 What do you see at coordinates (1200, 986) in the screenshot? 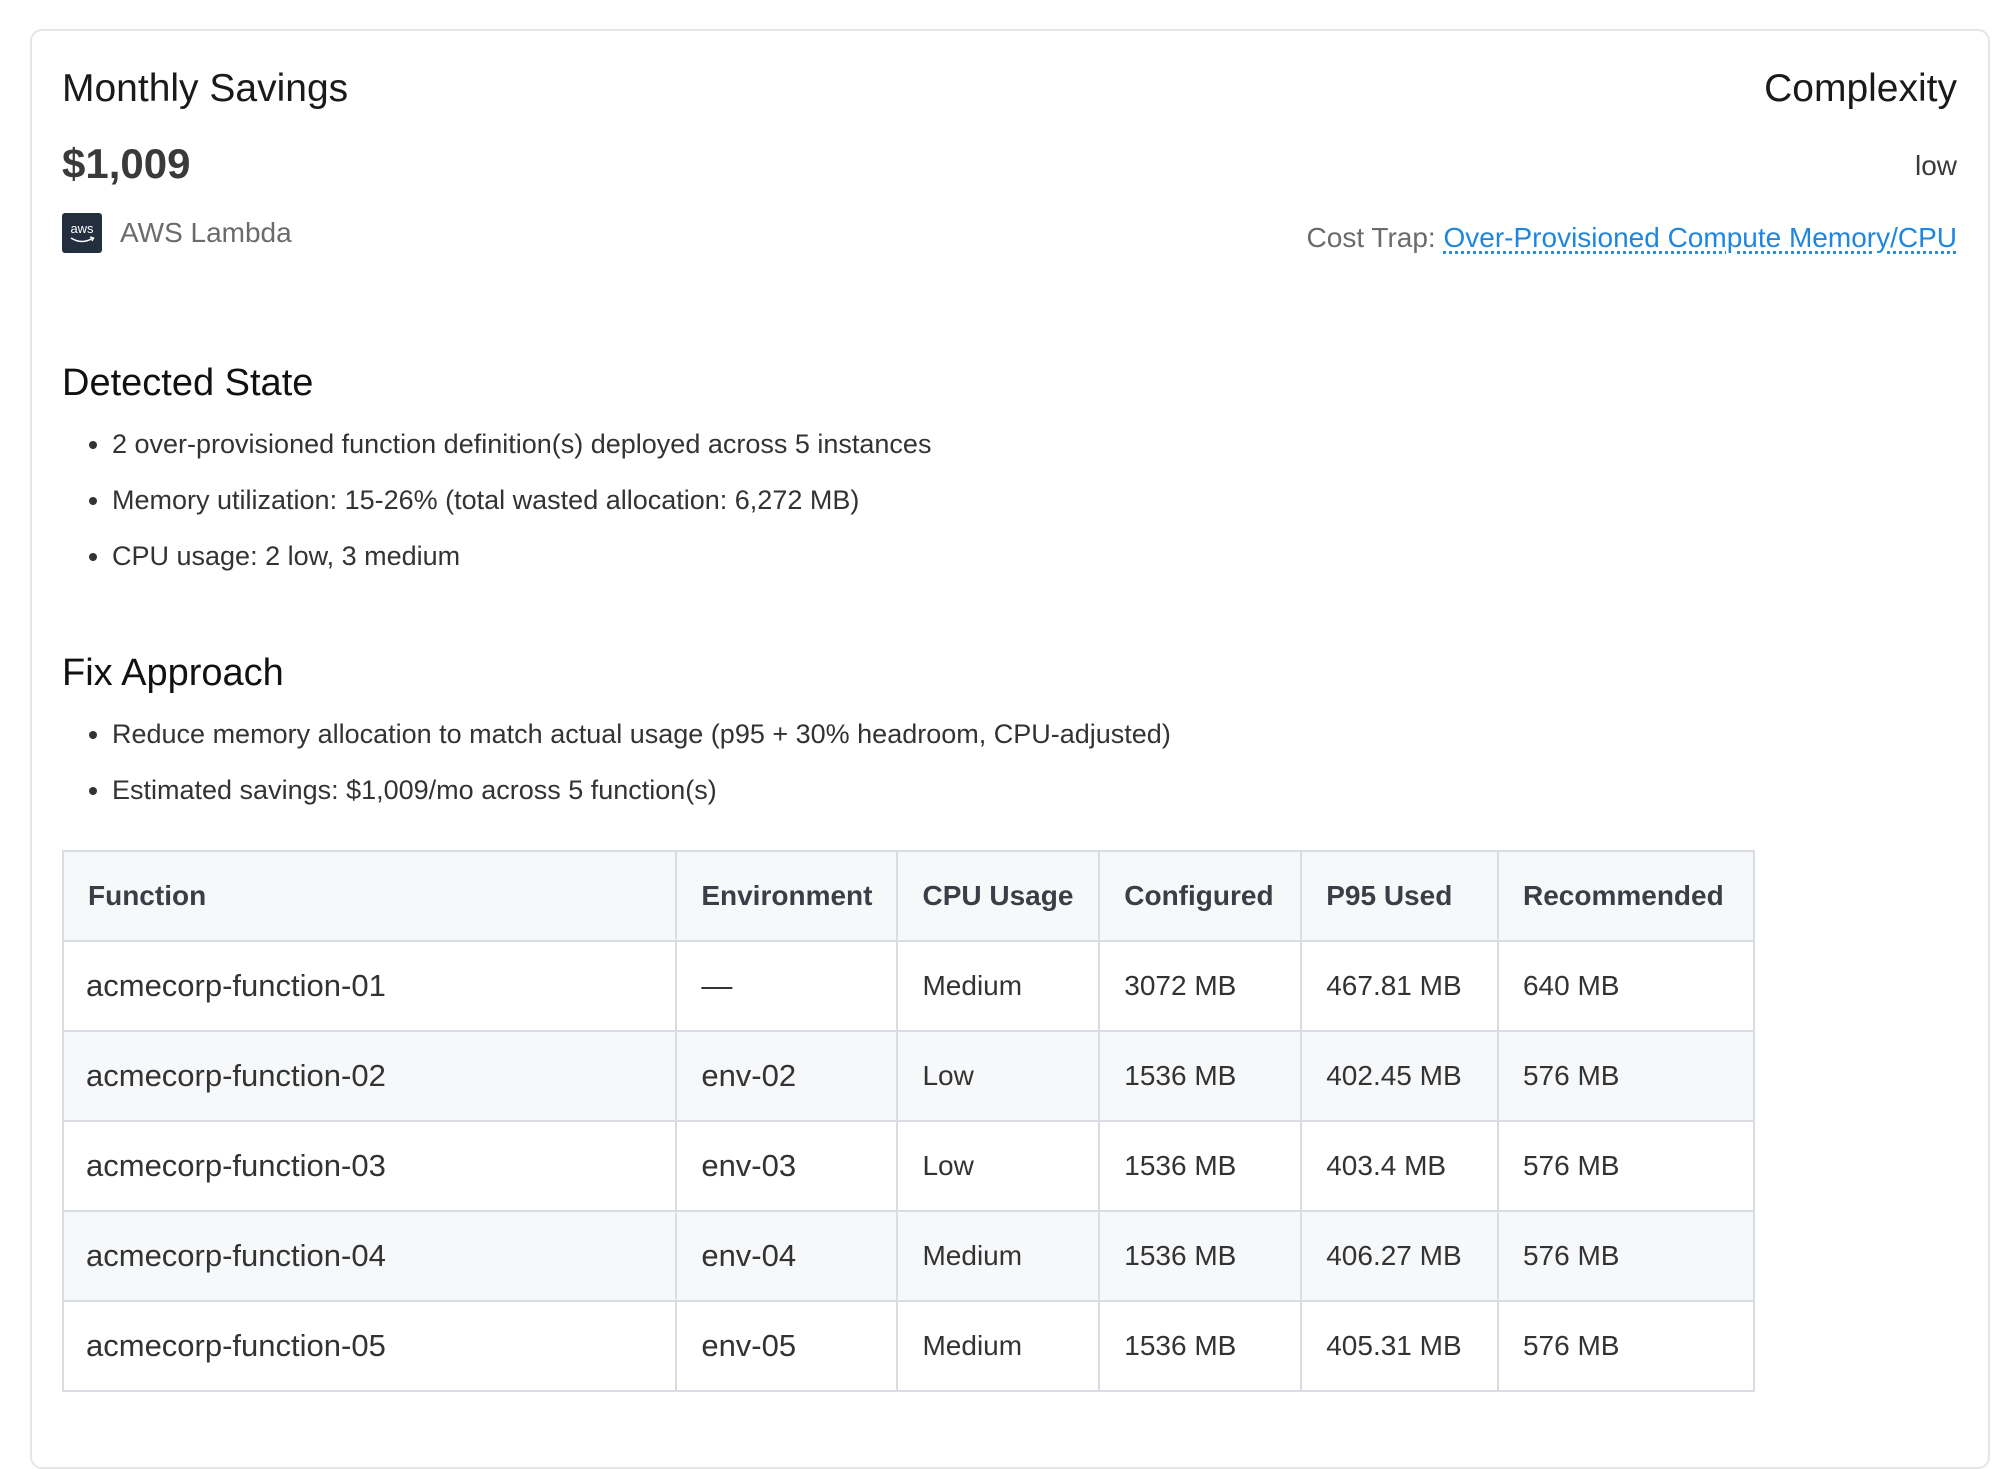
I see `configured-cell: 3072 MB` at bounding box center [1200, 986].